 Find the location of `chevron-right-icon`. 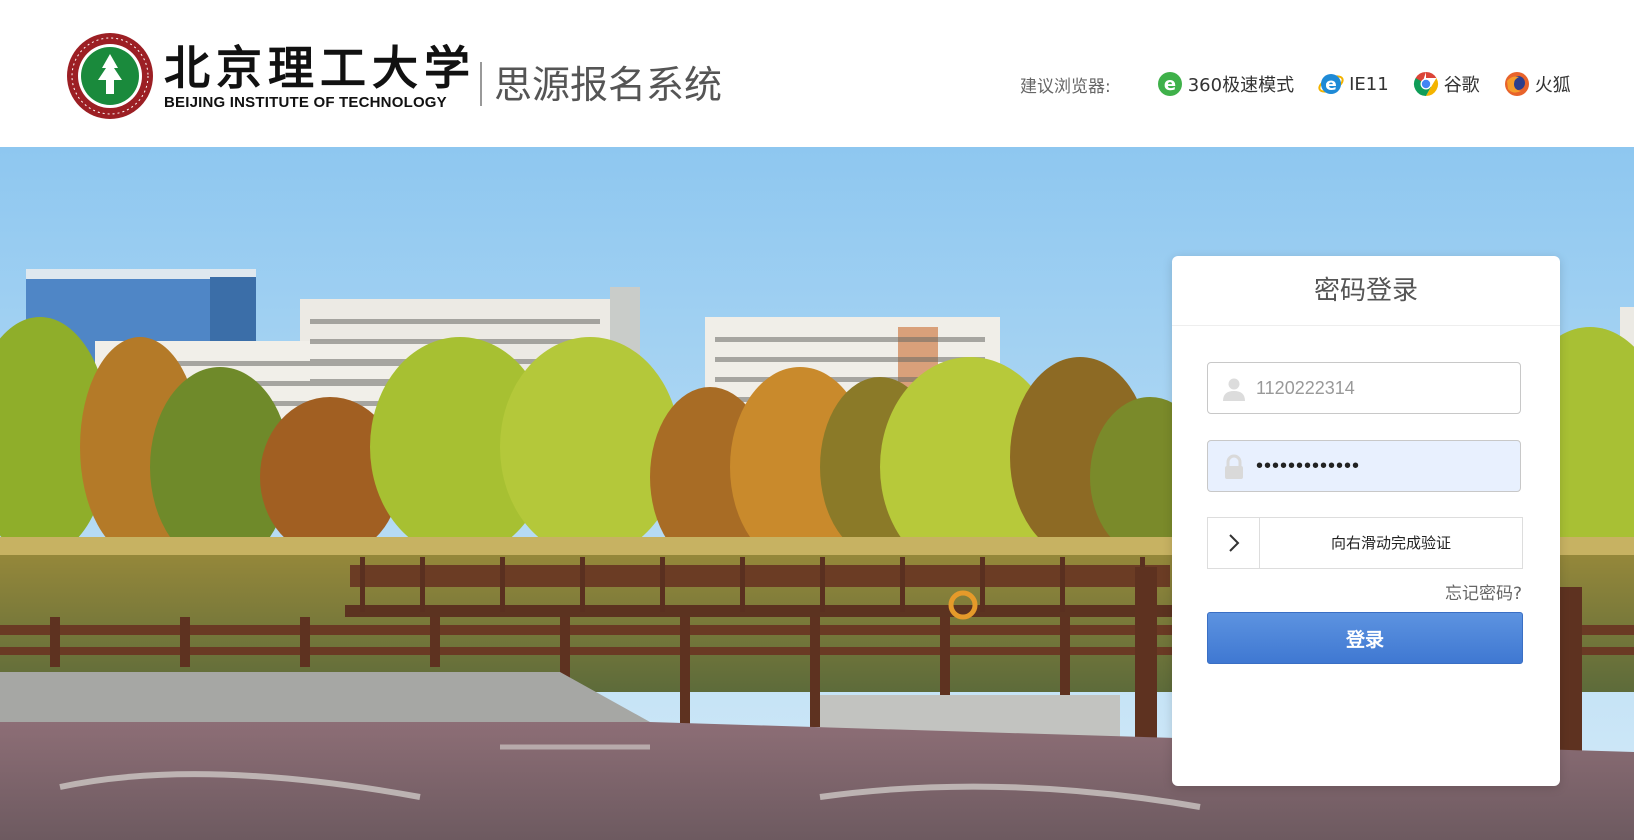

chevron-right-icon is located at coordinates (1233, 543).